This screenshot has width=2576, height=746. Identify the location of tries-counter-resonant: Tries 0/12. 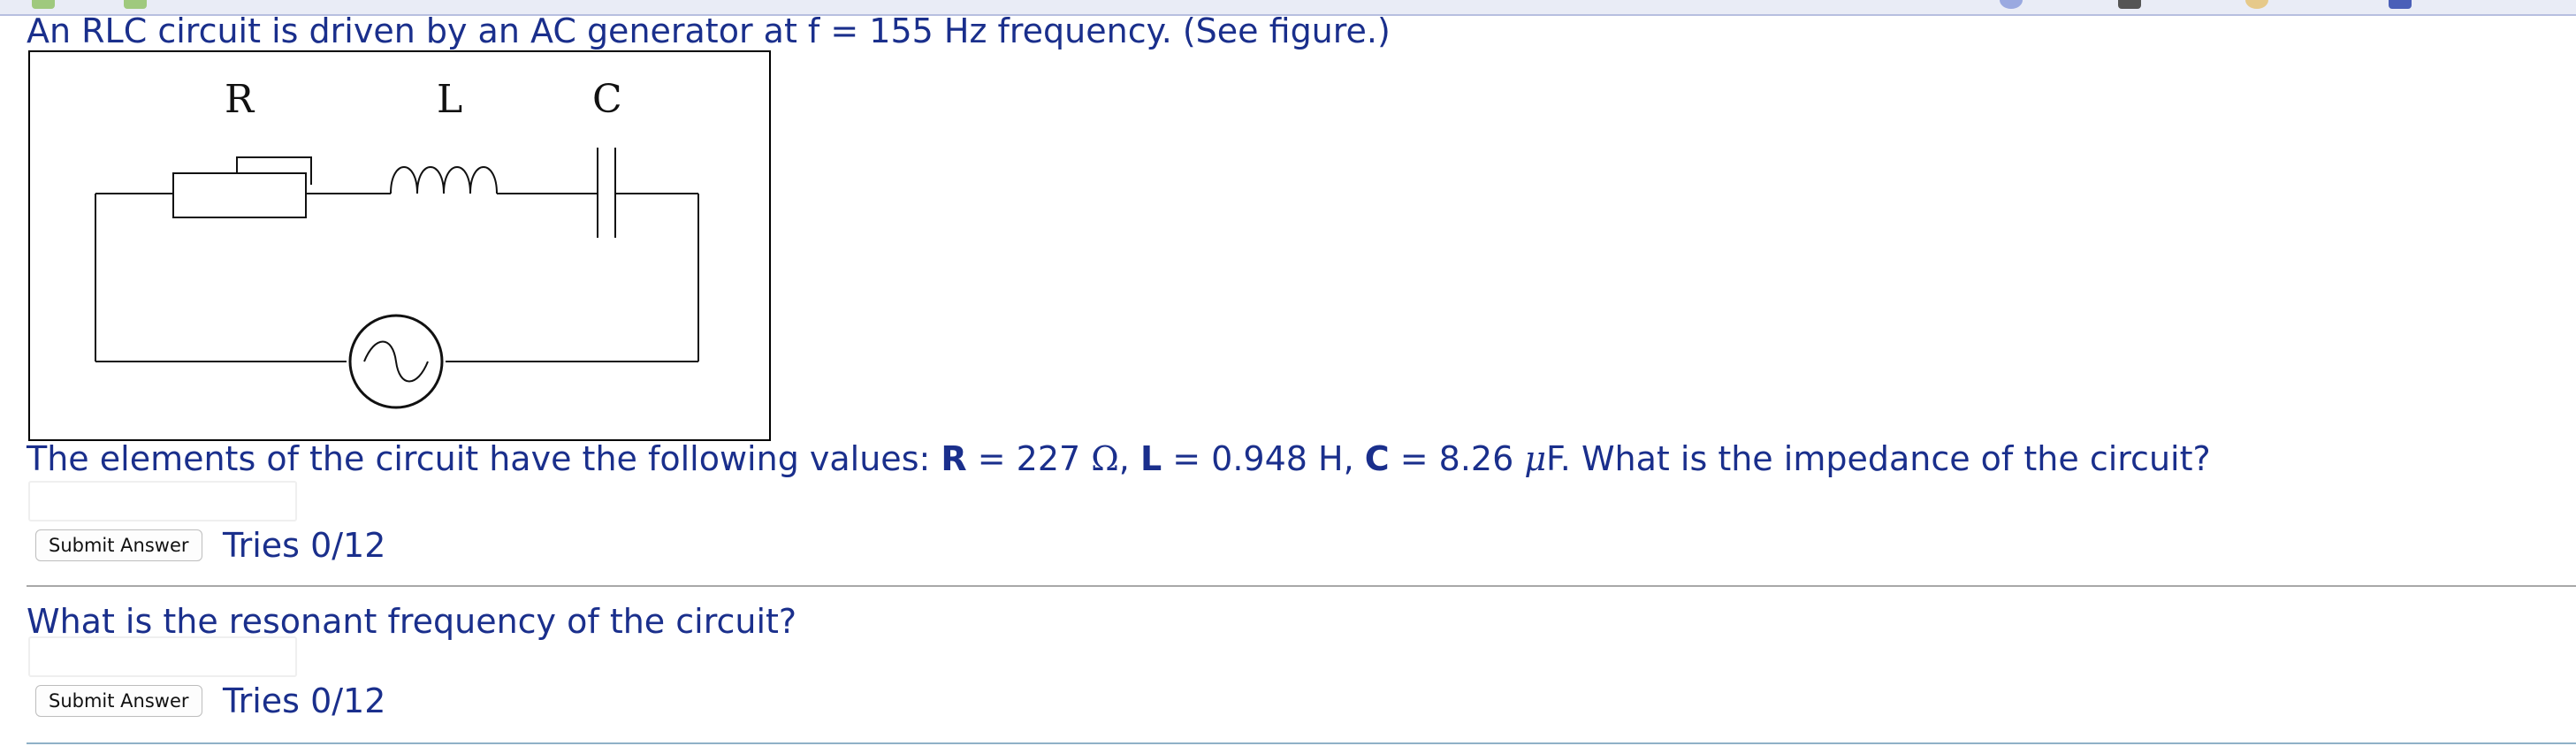
(304, 700).